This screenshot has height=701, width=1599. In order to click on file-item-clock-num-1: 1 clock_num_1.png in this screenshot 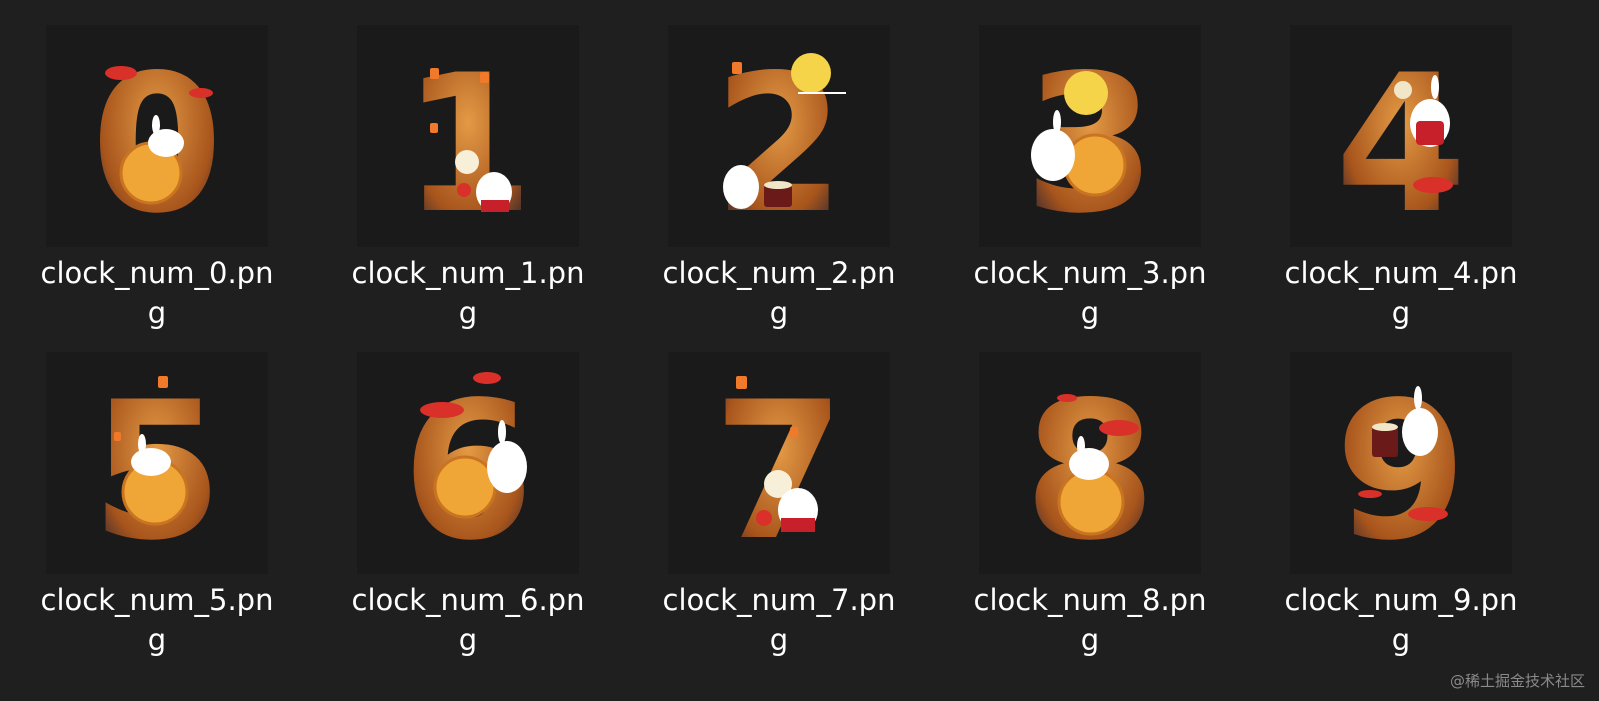, I will do `click(468, 190)`.